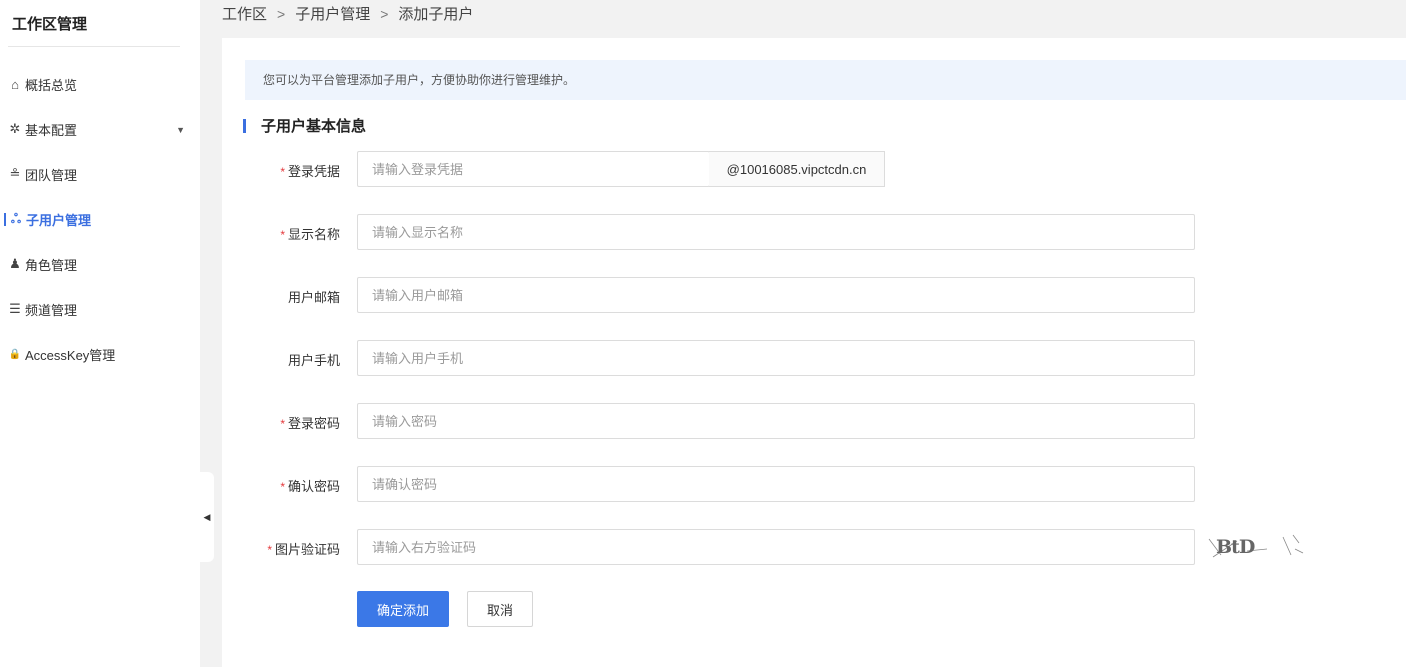 The height and width of the screenshot is (667, 1406). Describe the element at coordinates (310, 423) in the screenshot. I see `password-label: * 登录密码` at that location.